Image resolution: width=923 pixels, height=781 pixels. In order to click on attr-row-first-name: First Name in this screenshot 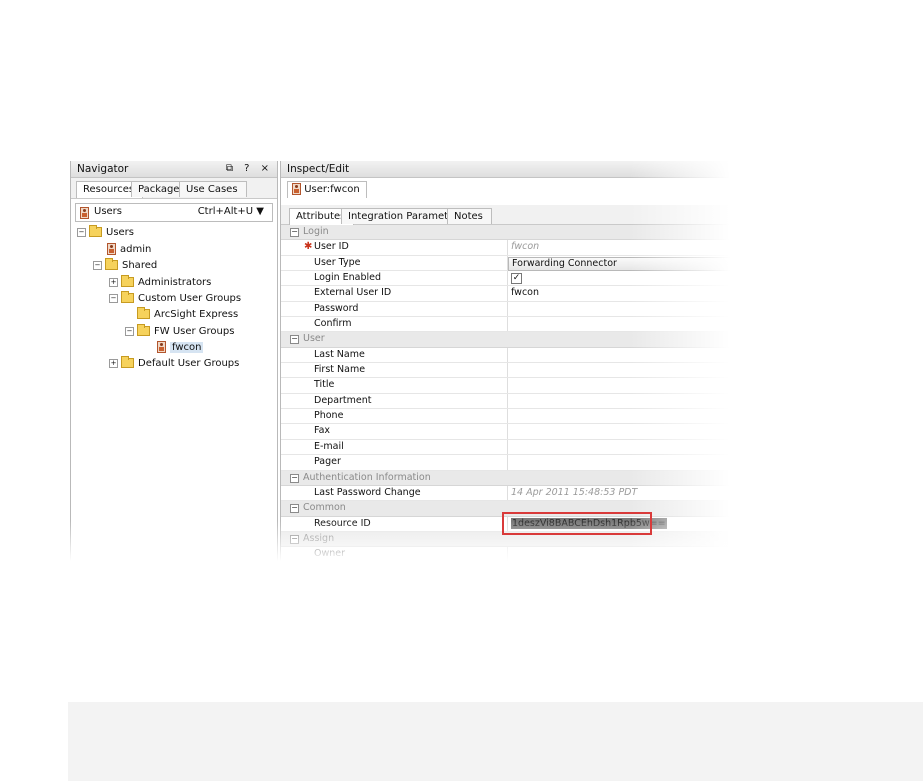, I will do `click(505, 371)`.